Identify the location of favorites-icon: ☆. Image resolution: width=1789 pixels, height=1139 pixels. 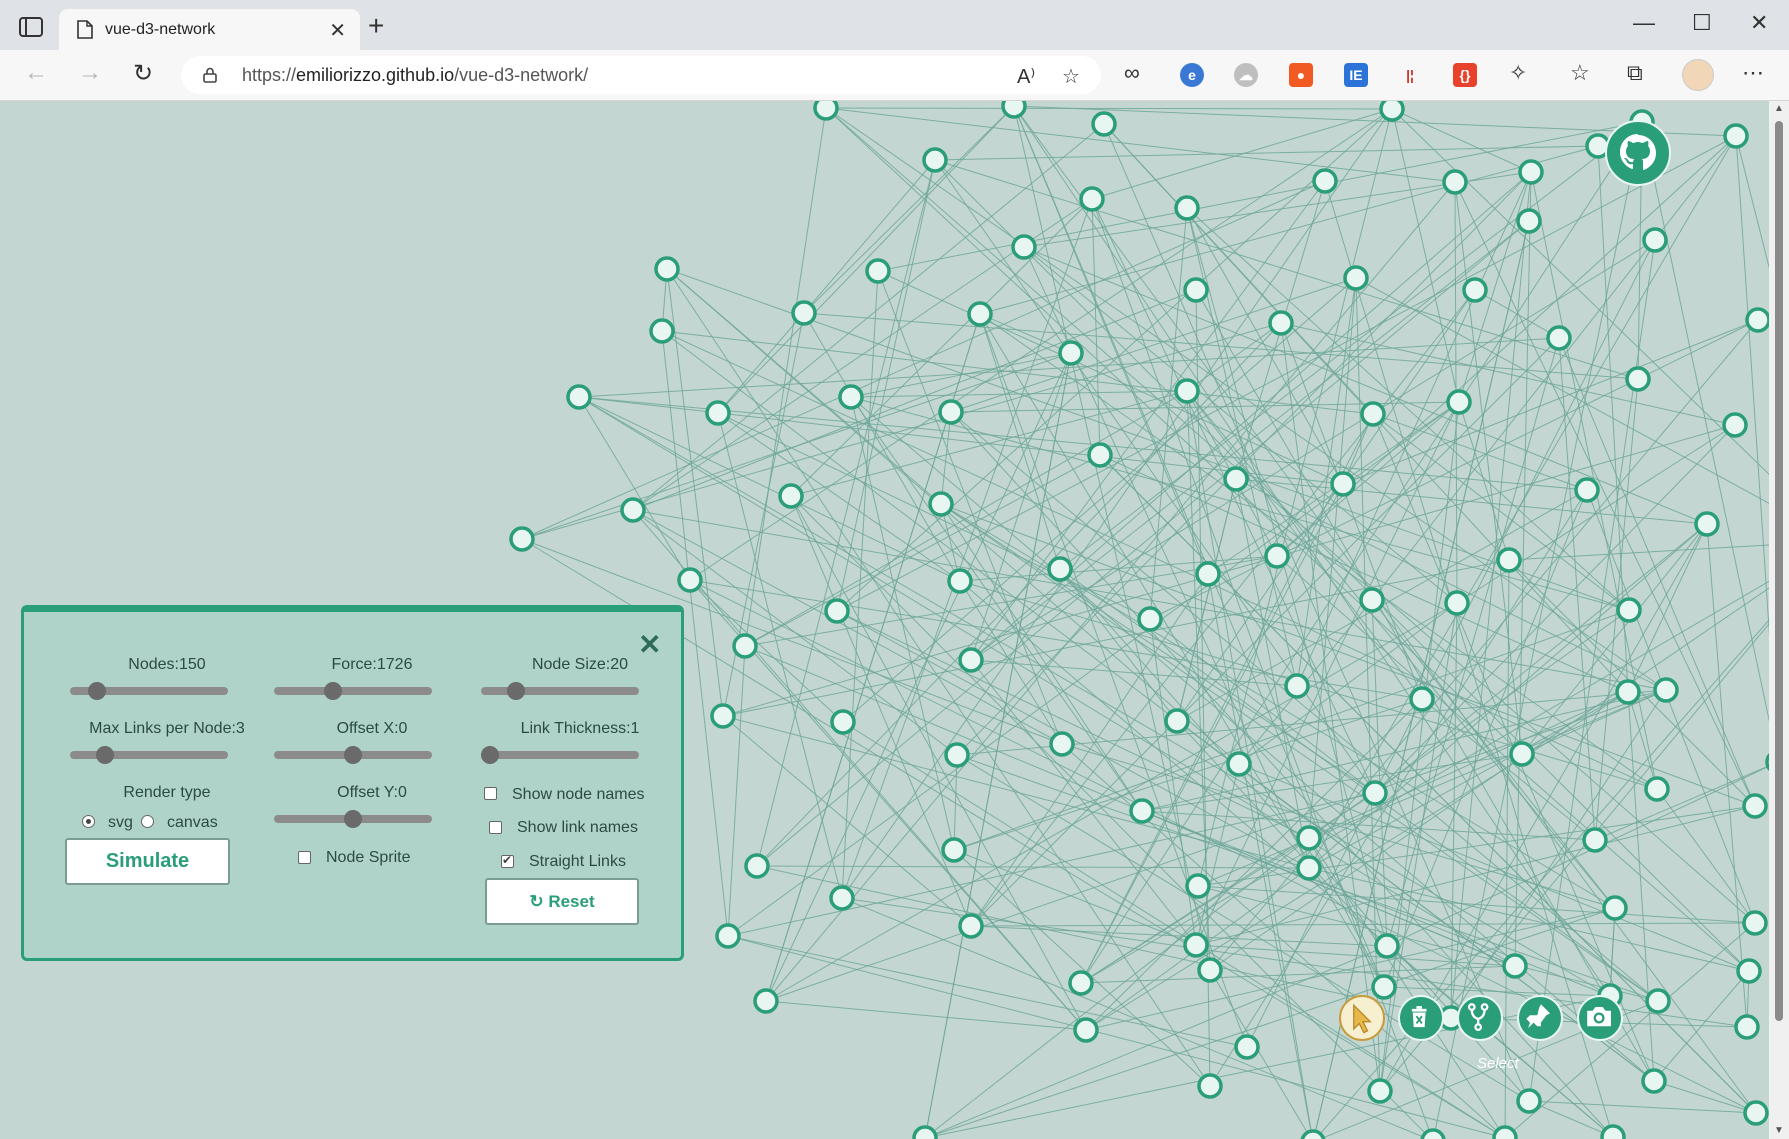
(1580, 73).